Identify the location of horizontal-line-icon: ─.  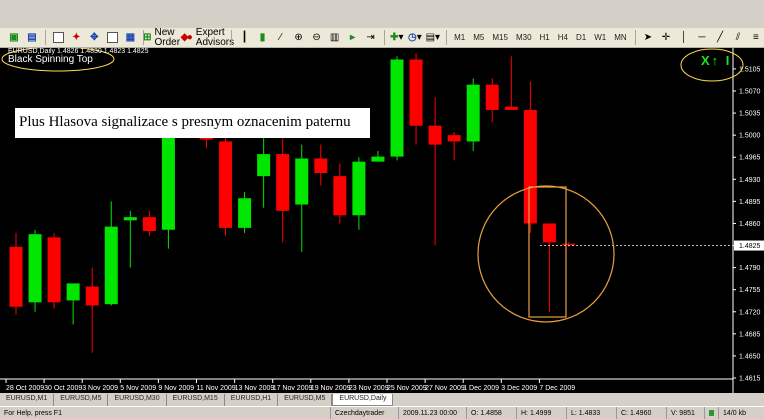
(702, 37).